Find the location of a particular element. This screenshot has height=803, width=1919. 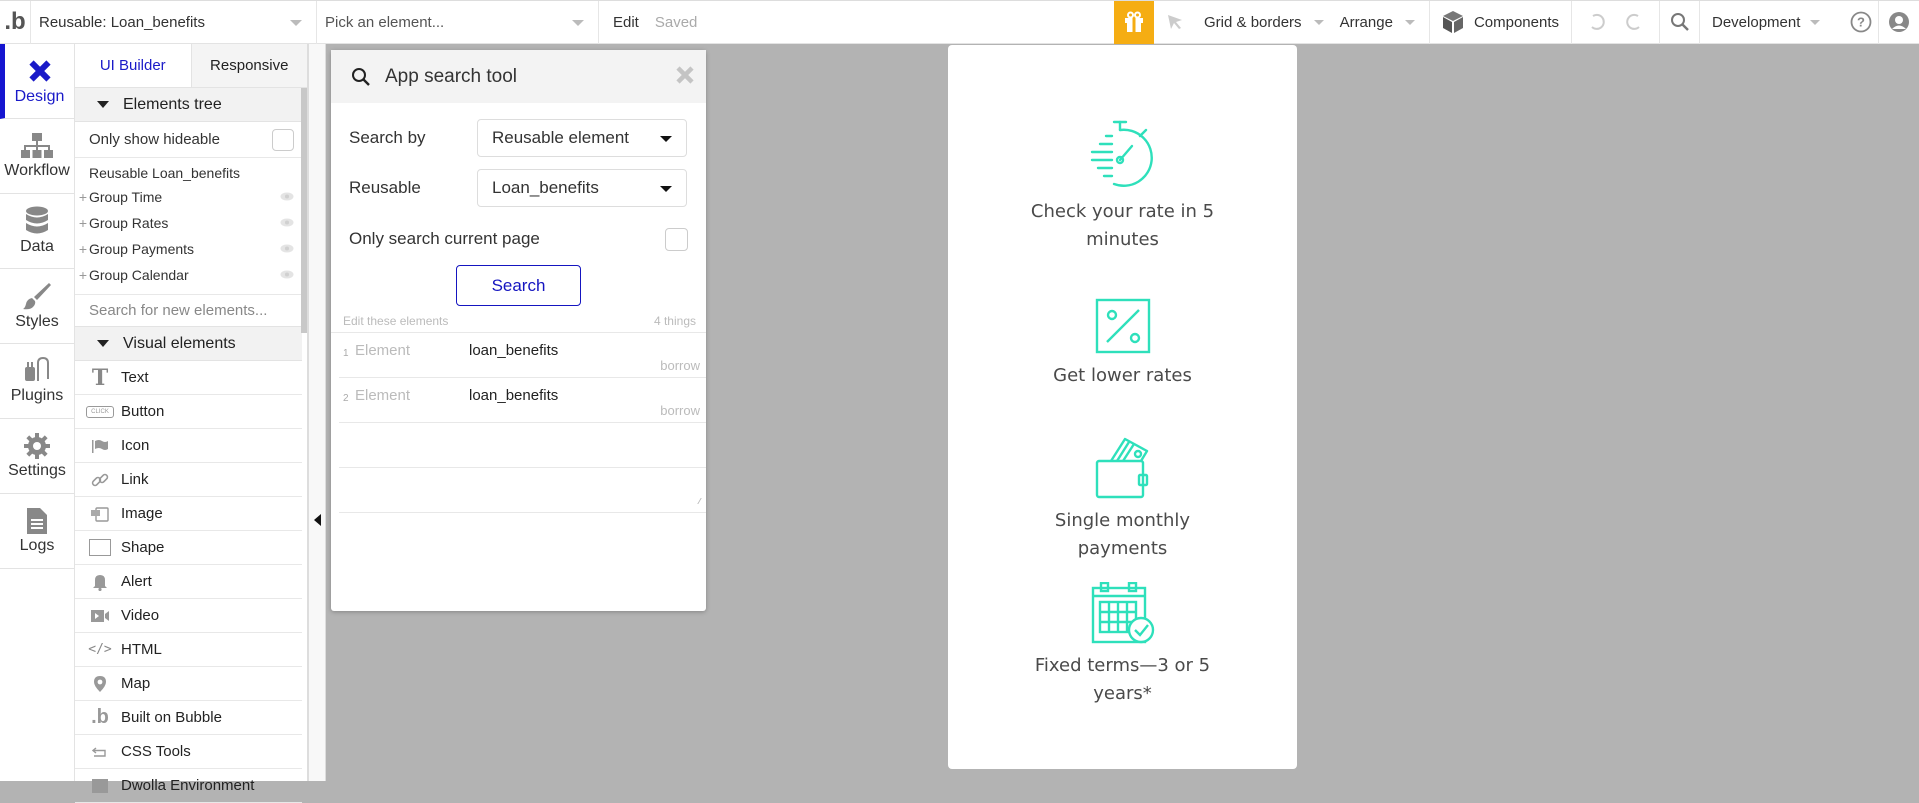

bubble-logo: .b is located at coordinates (15, 22).